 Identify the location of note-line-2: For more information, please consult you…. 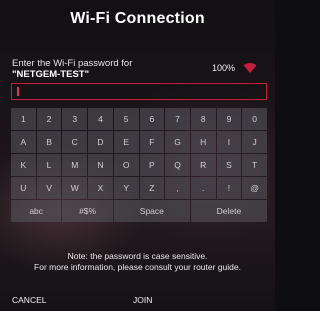
(137, 267).